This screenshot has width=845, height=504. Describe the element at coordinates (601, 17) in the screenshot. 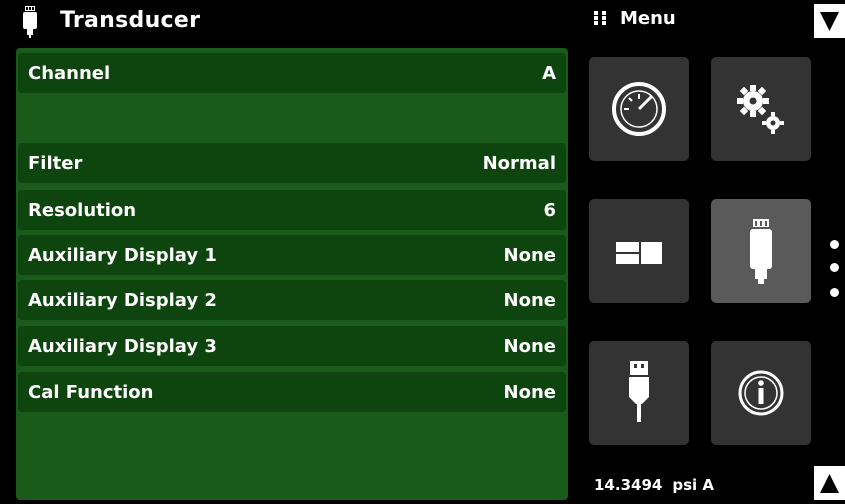

I see `grid-icon` at that location.